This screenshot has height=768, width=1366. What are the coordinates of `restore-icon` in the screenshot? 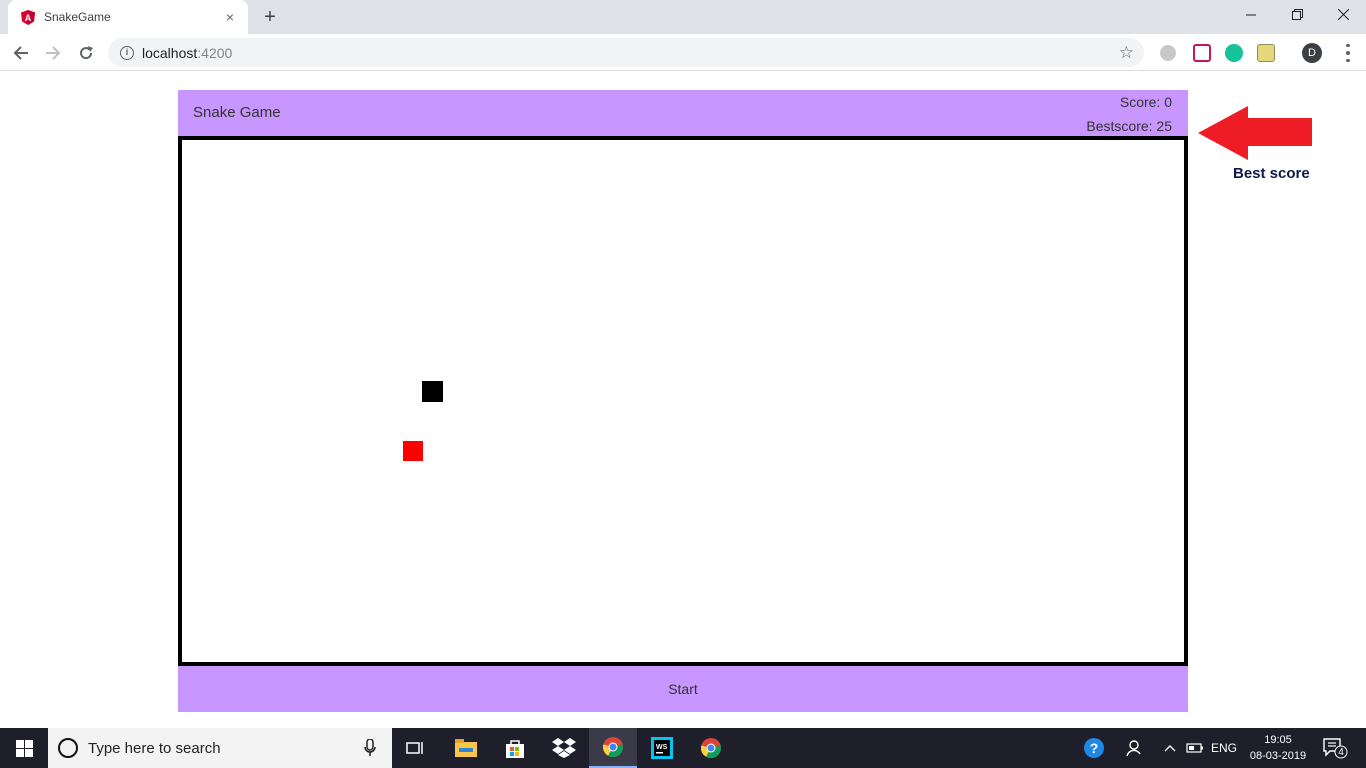 It's located at (1297, 14).